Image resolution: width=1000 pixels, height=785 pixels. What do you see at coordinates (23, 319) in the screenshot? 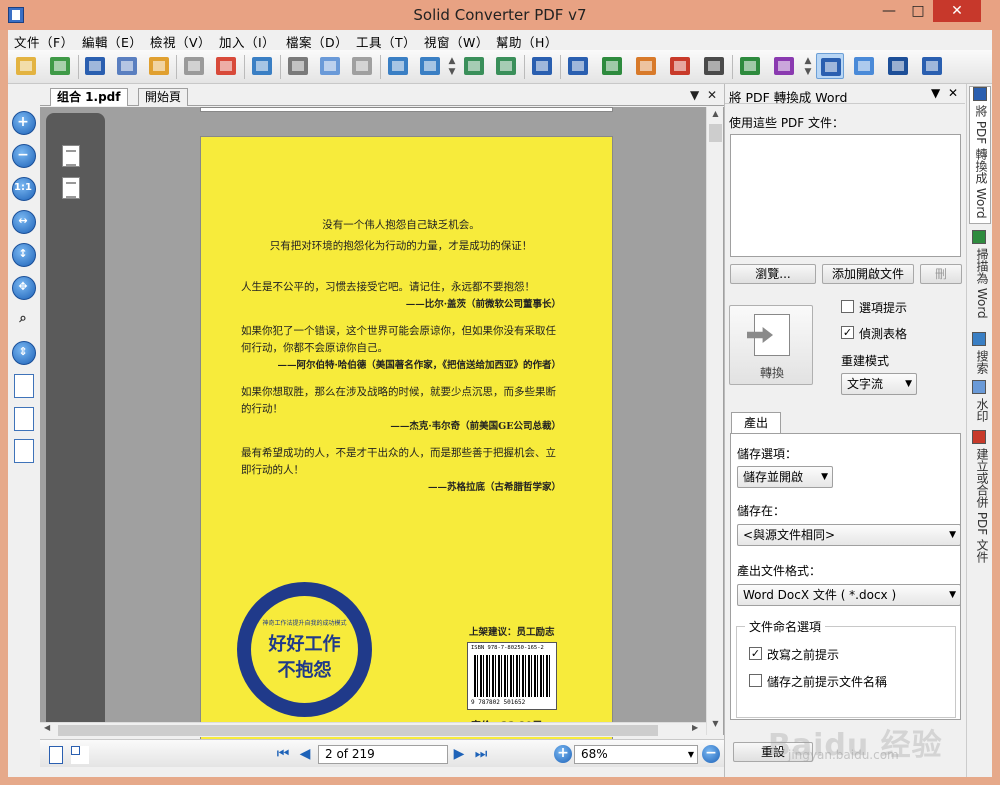
I see `zoom-select-icon: ⌕` at bounding box center [23, 319].